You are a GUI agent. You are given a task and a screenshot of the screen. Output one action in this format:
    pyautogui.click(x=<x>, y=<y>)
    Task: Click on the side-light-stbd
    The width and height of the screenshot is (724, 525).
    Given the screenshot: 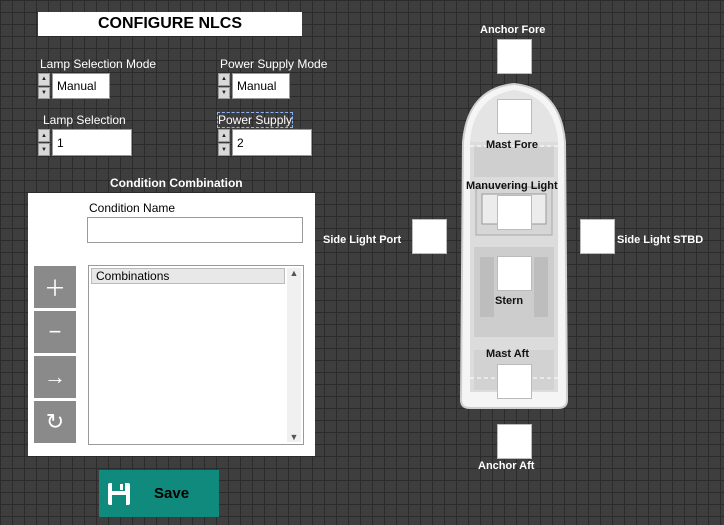 What is the action you would take?
    pyautogui.click(x=597, y=236)
    